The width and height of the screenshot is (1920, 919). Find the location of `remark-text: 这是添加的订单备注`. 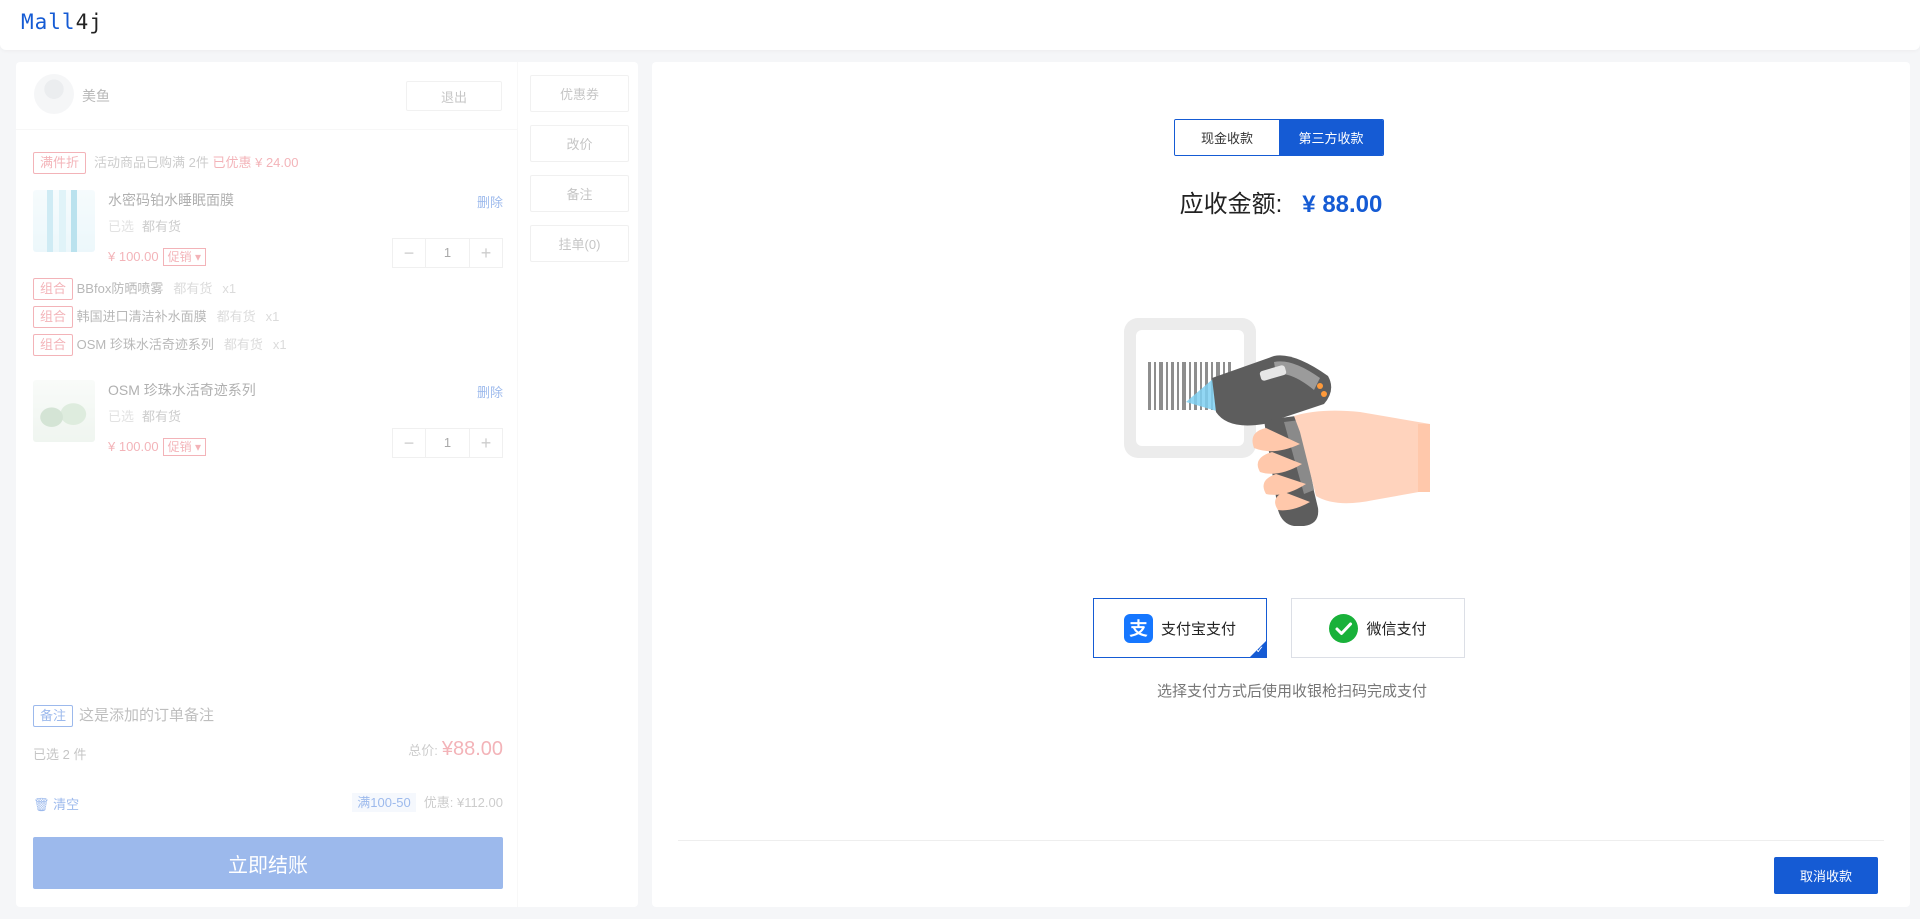

remark-text: 这是添加的订单备注 is located at coordinates (147, 715).